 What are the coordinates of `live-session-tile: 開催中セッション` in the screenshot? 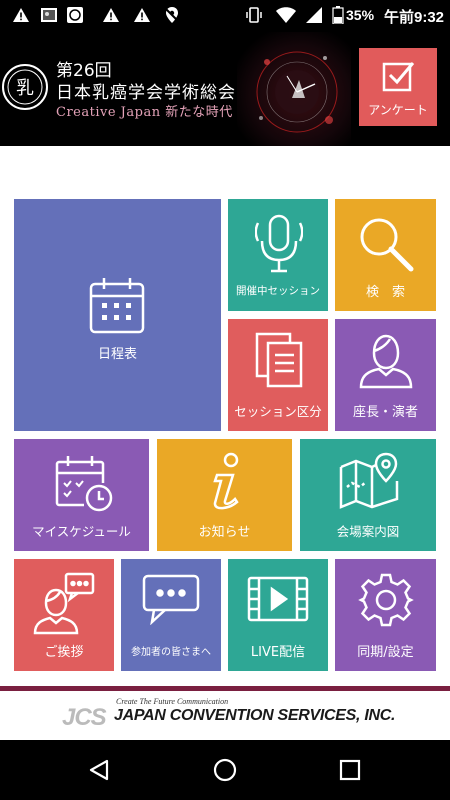 It's located at (278, 255).